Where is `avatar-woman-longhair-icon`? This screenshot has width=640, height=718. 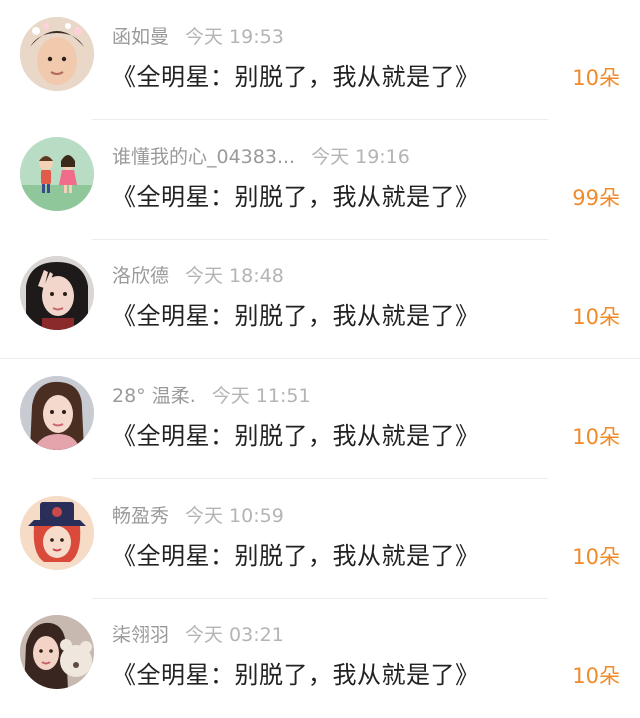
avatar-woman-longhair-icon is located at coordinates (57, 413).